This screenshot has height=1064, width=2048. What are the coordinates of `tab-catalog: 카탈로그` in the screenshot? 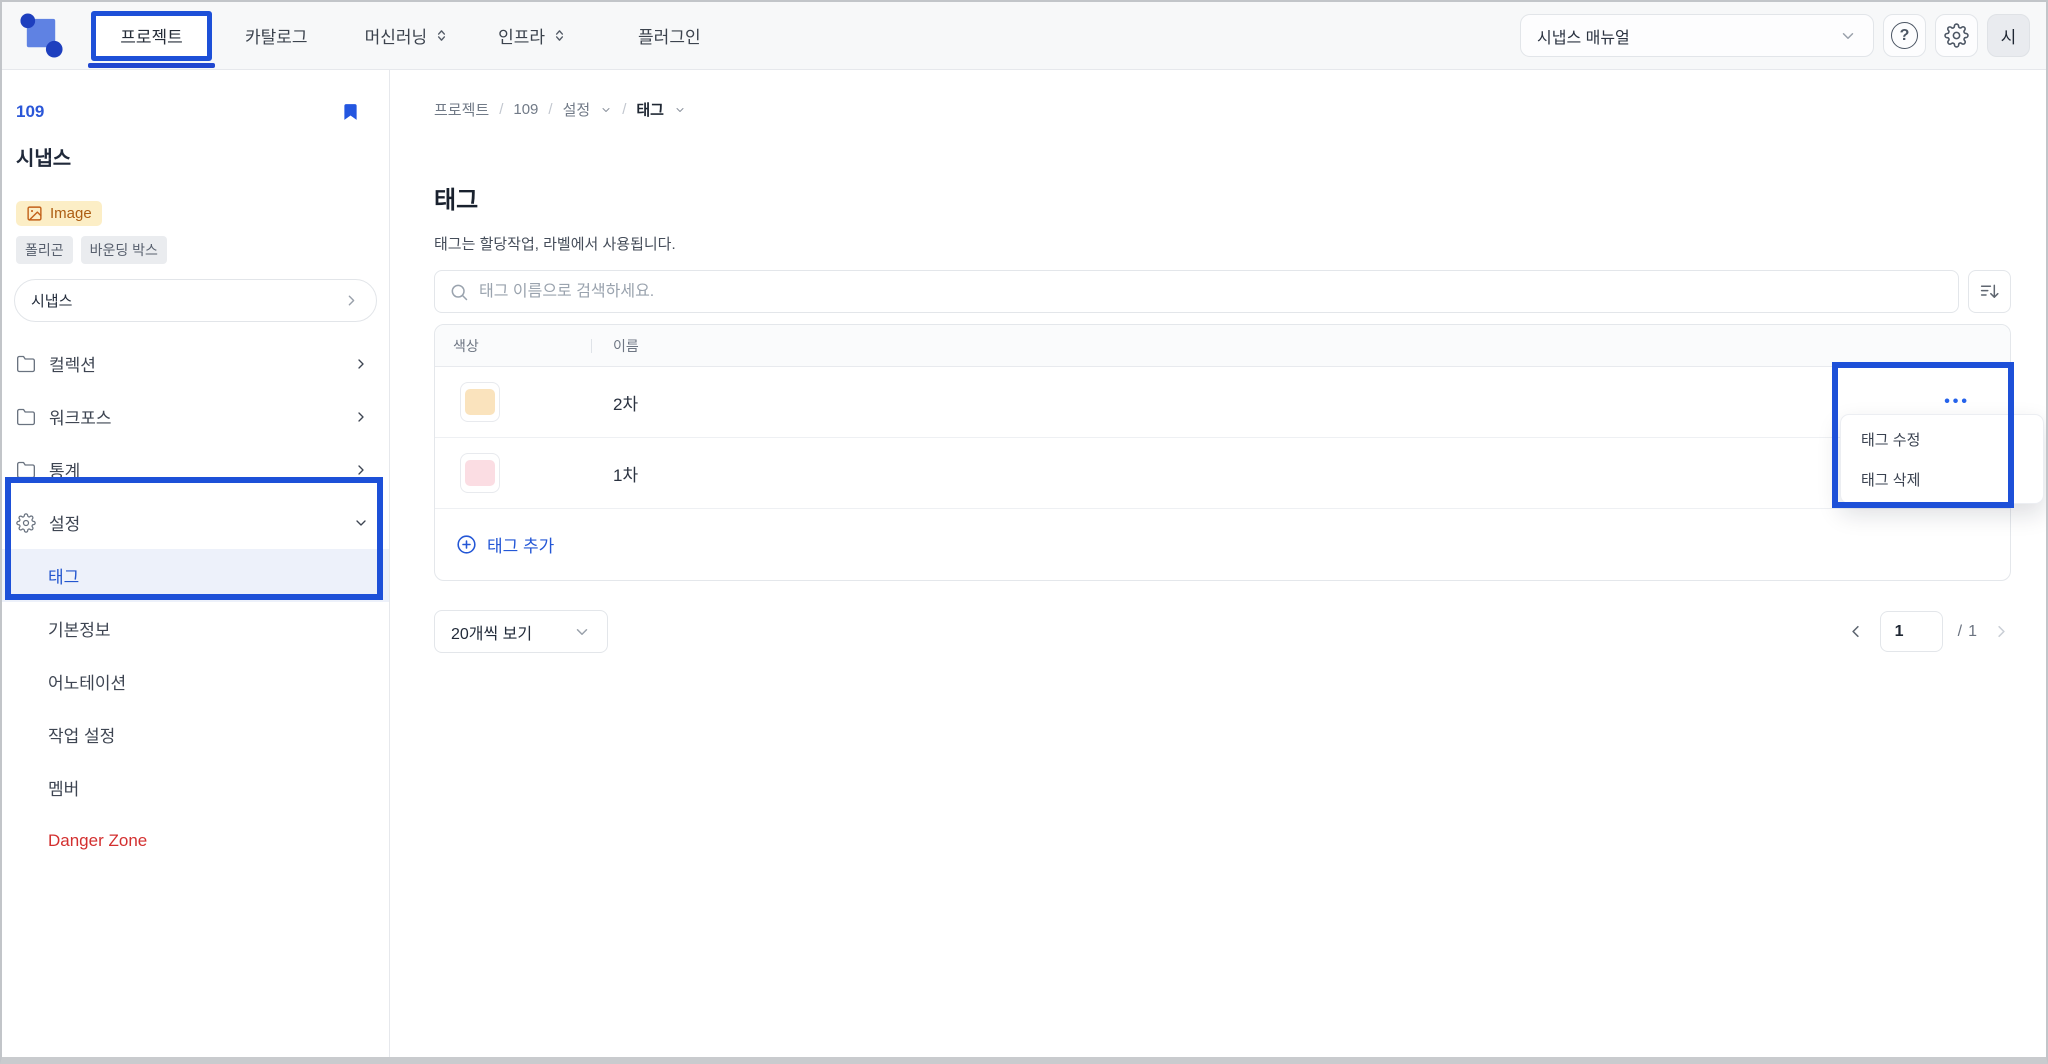 It's located at (276, 35).